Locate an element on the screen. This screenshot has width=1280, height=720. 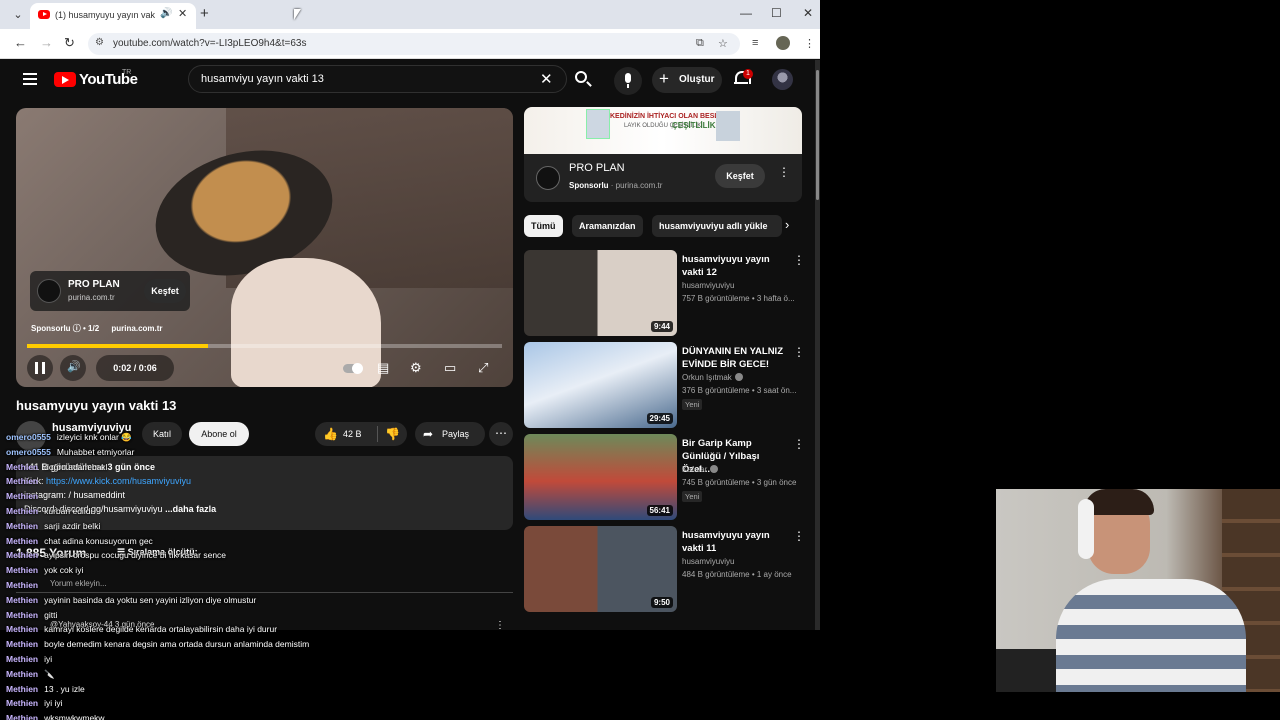
info-icon: ⓘ • is located at coordinates (80, 328).